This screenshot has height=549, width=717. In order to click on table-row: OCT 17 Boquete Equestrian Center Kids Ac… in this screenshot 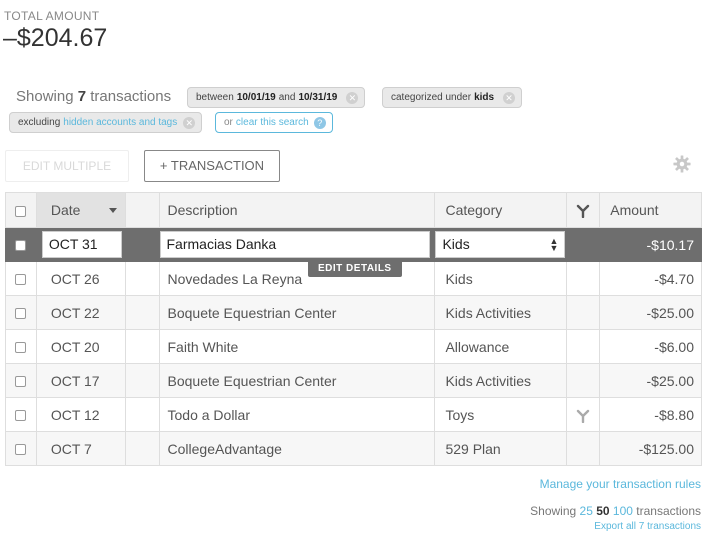, I will do `click(353, 380)`.